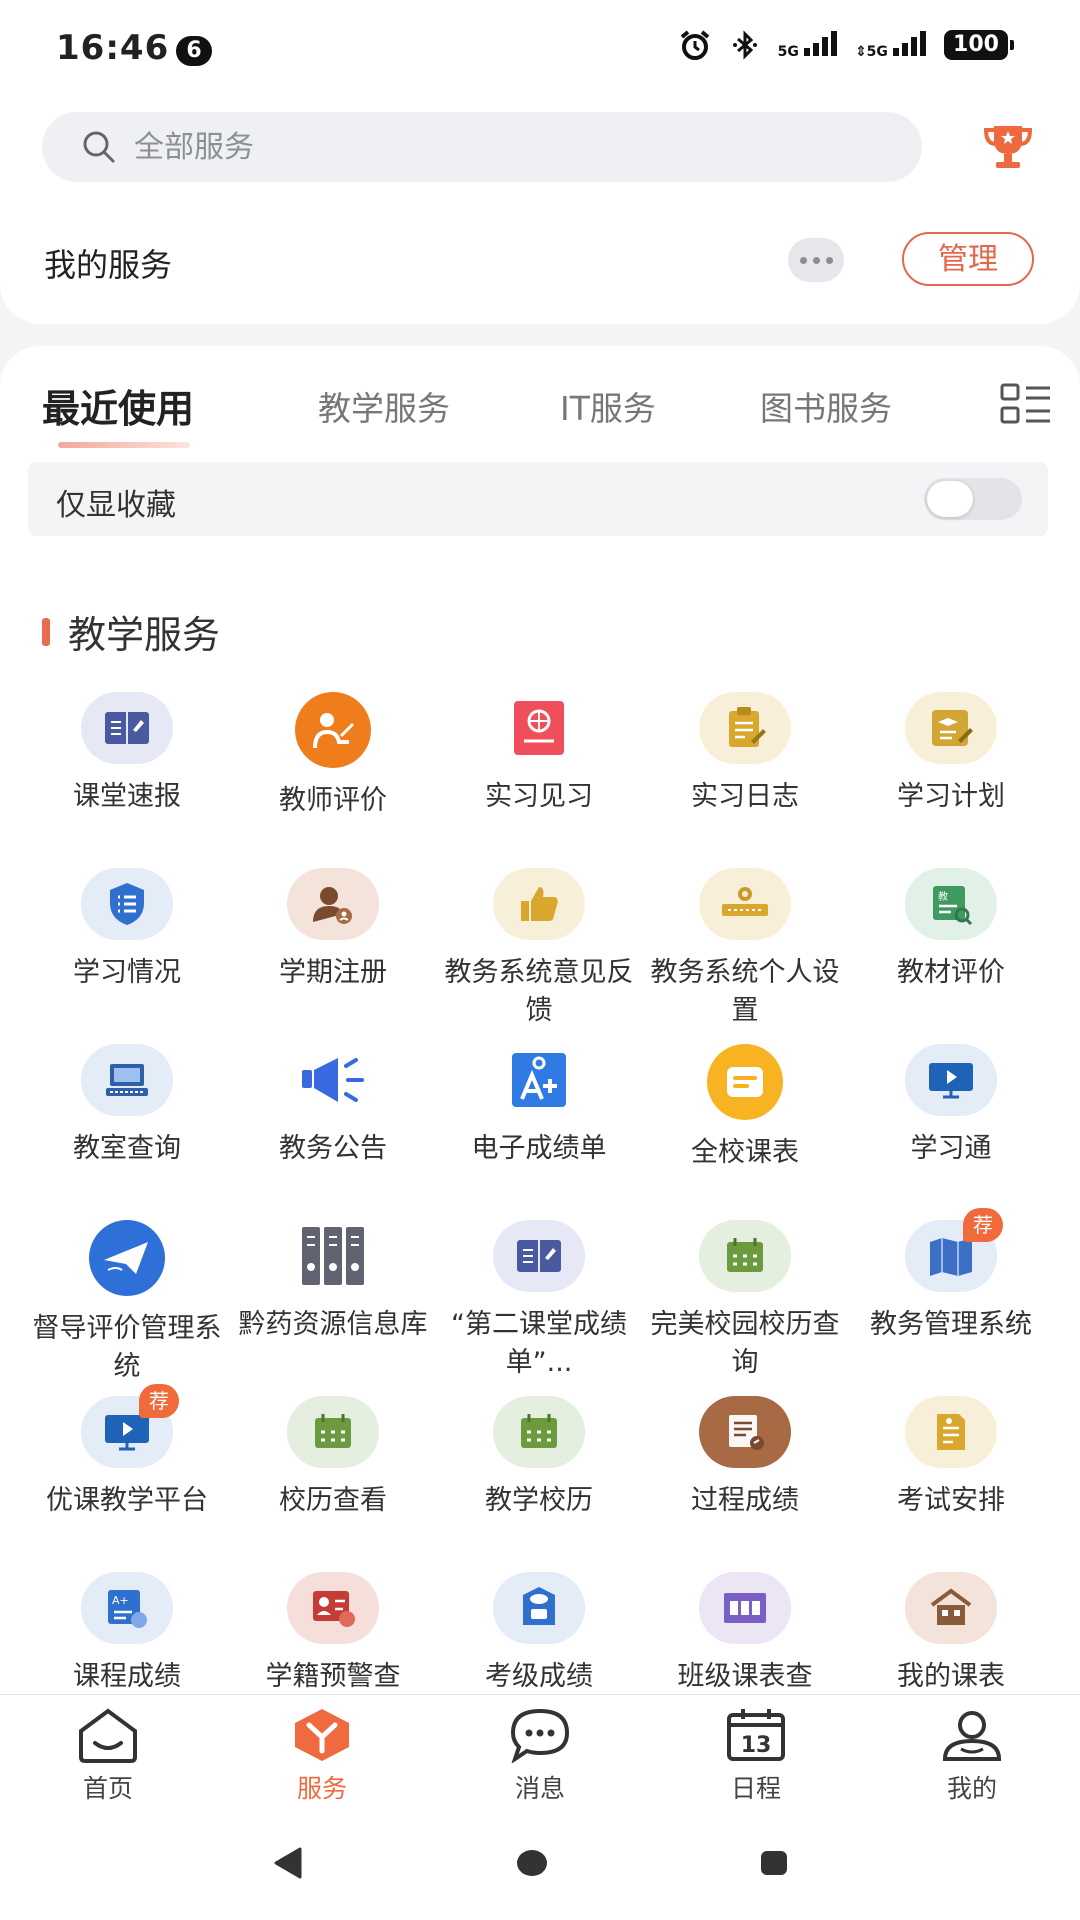 Image resolution: width=1080 pixels, height=1920 pixels. Describe the element at coordinates (951, 796) in the screenshot. I see `service-label: 学习计划` at that location.